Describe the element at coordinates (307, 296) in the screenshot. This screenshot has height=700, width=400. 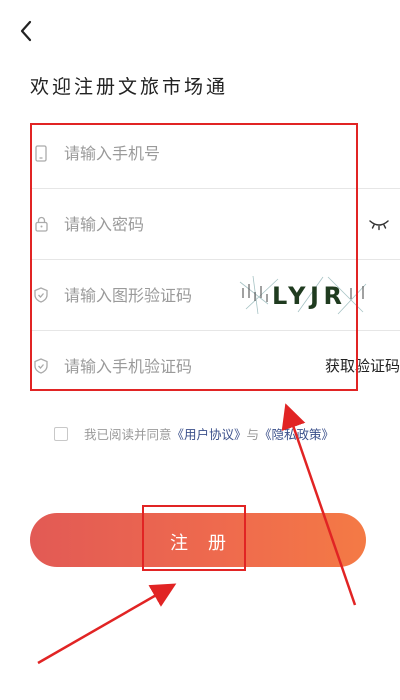
I see `captcha-char-l: LYJR` at that location.